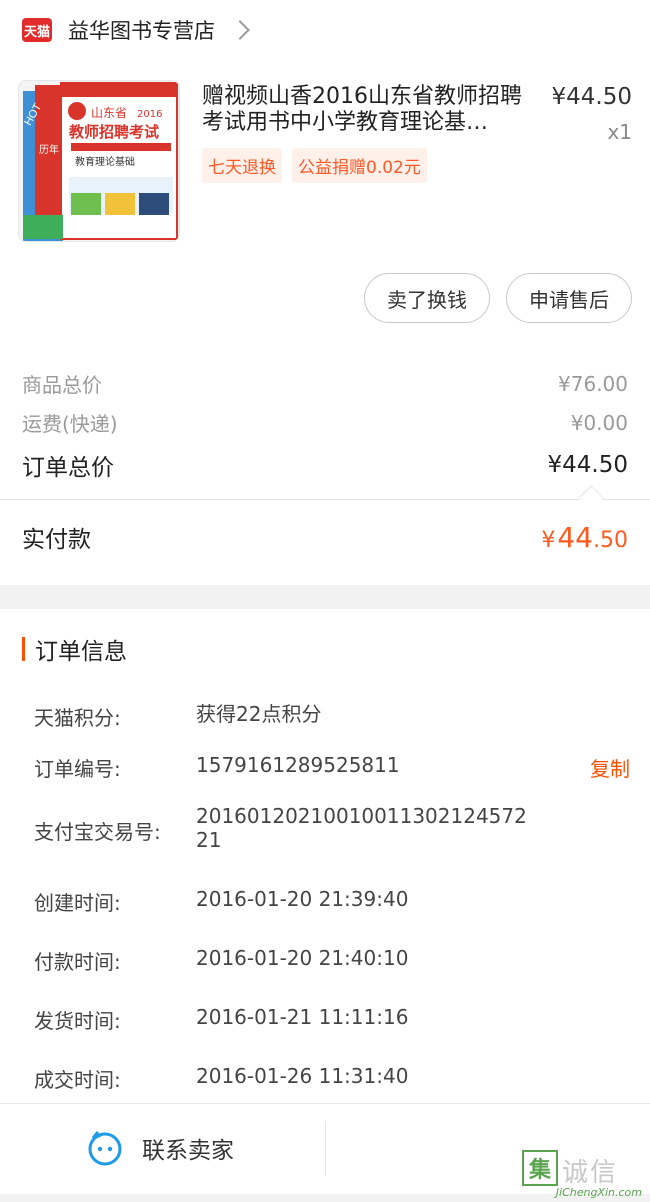  I want to click on paid-amount-integer: 44, so click(575, 537).